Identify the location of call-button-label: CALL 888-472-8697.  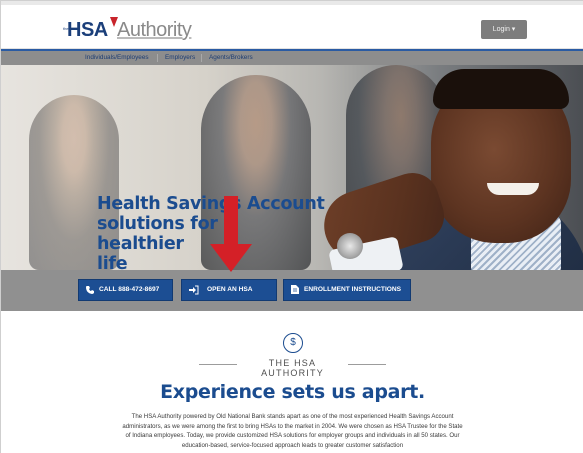
(129, 289).